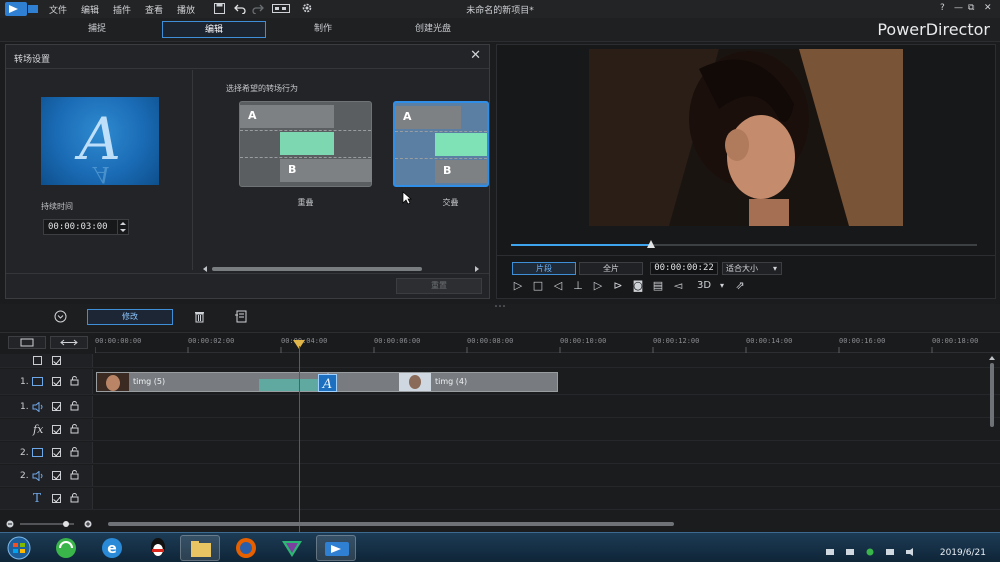 Image resolution: width=1000 pixels, height=562 pixels. What do you see at coordinates (439, 286) in the screenshot?
I see `reset-button: 重置` at bounding box center [439, 286].